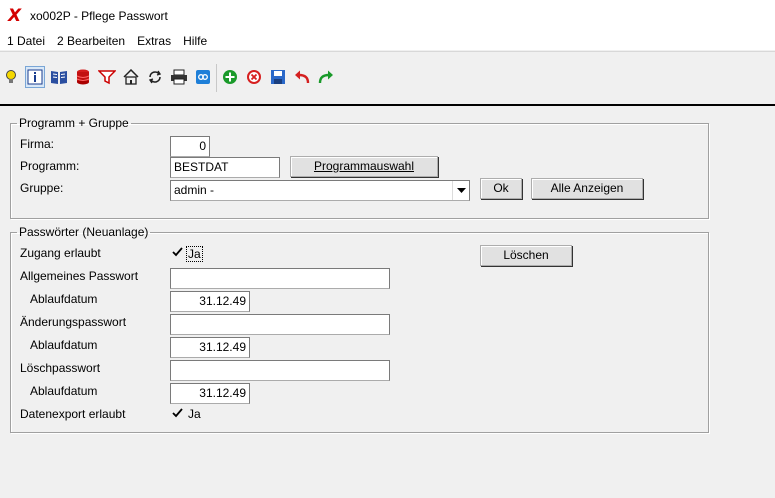  What do you see at coordinates (107, 77) in the screenshot?
I see `filter-icon` at bounding box center [107, 77].